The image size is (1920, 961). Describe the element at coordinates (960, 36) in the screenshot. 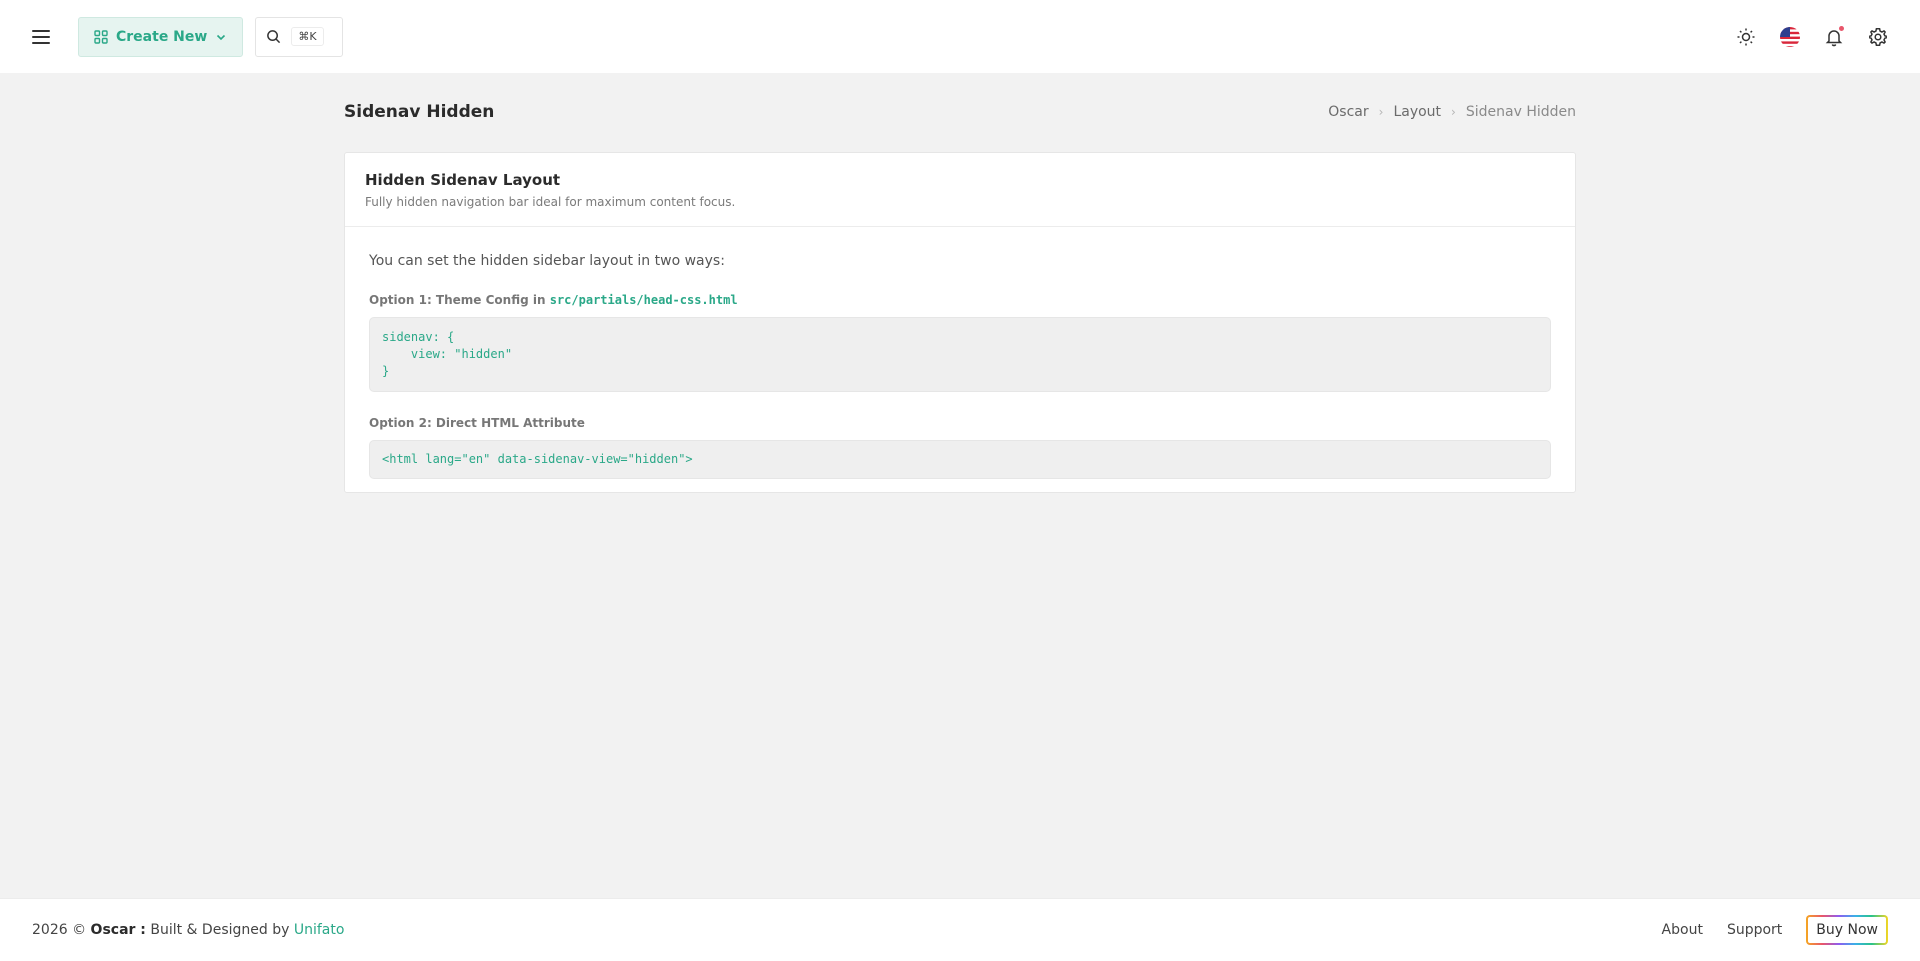

I see `top-bar: Create New ⌘K` at that location.